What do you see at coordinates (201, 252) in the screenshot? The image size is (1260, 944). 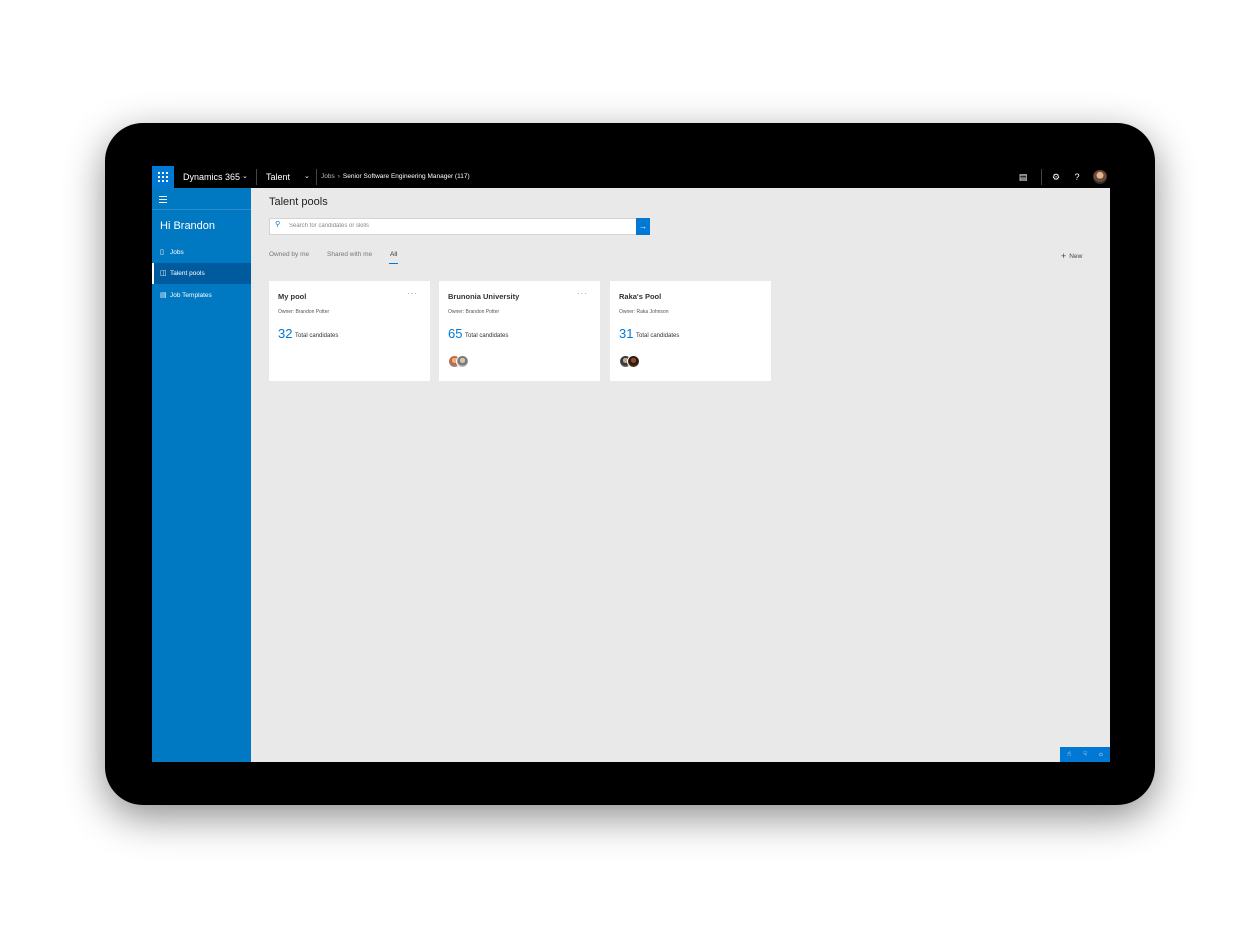 I see `sidebar-item-jobs: ▯ Jobs` at bounding box center [201, 252].